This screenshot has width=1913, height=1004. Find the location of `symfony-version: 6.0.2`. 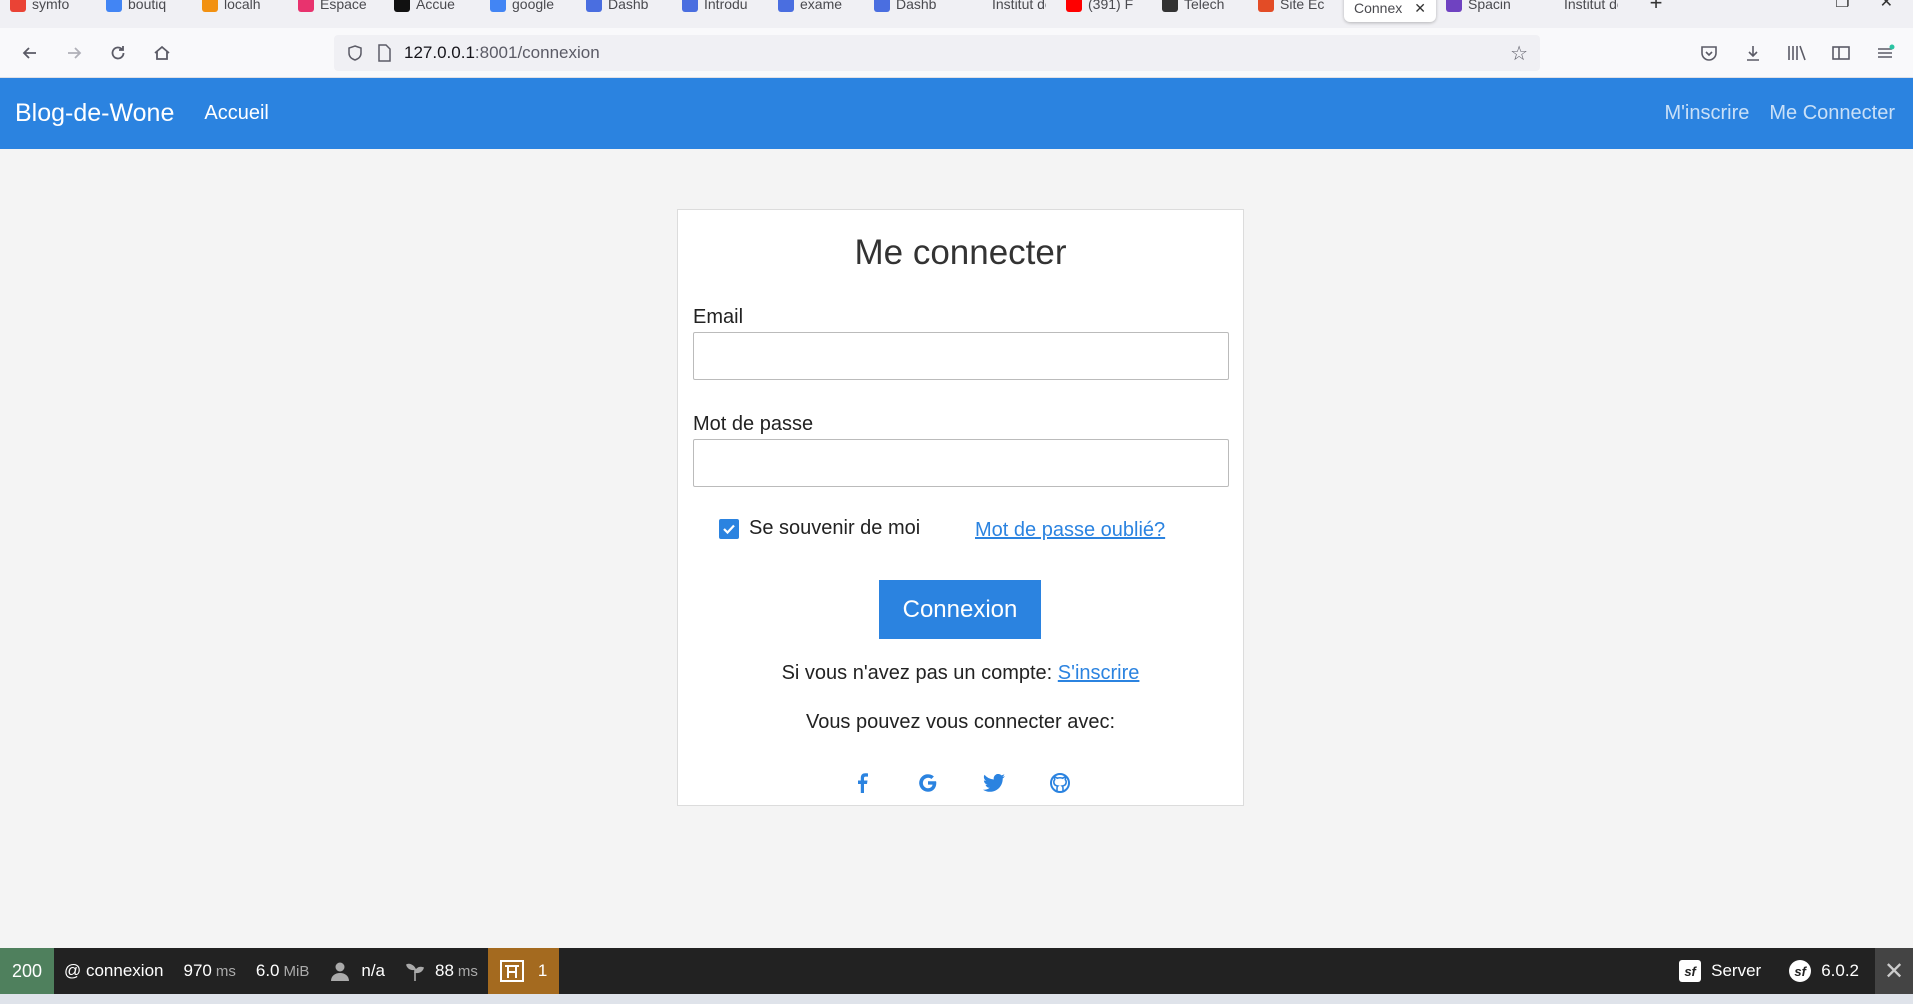

symfony-version: 6.0.2 is located at coordinates (1840, 970).